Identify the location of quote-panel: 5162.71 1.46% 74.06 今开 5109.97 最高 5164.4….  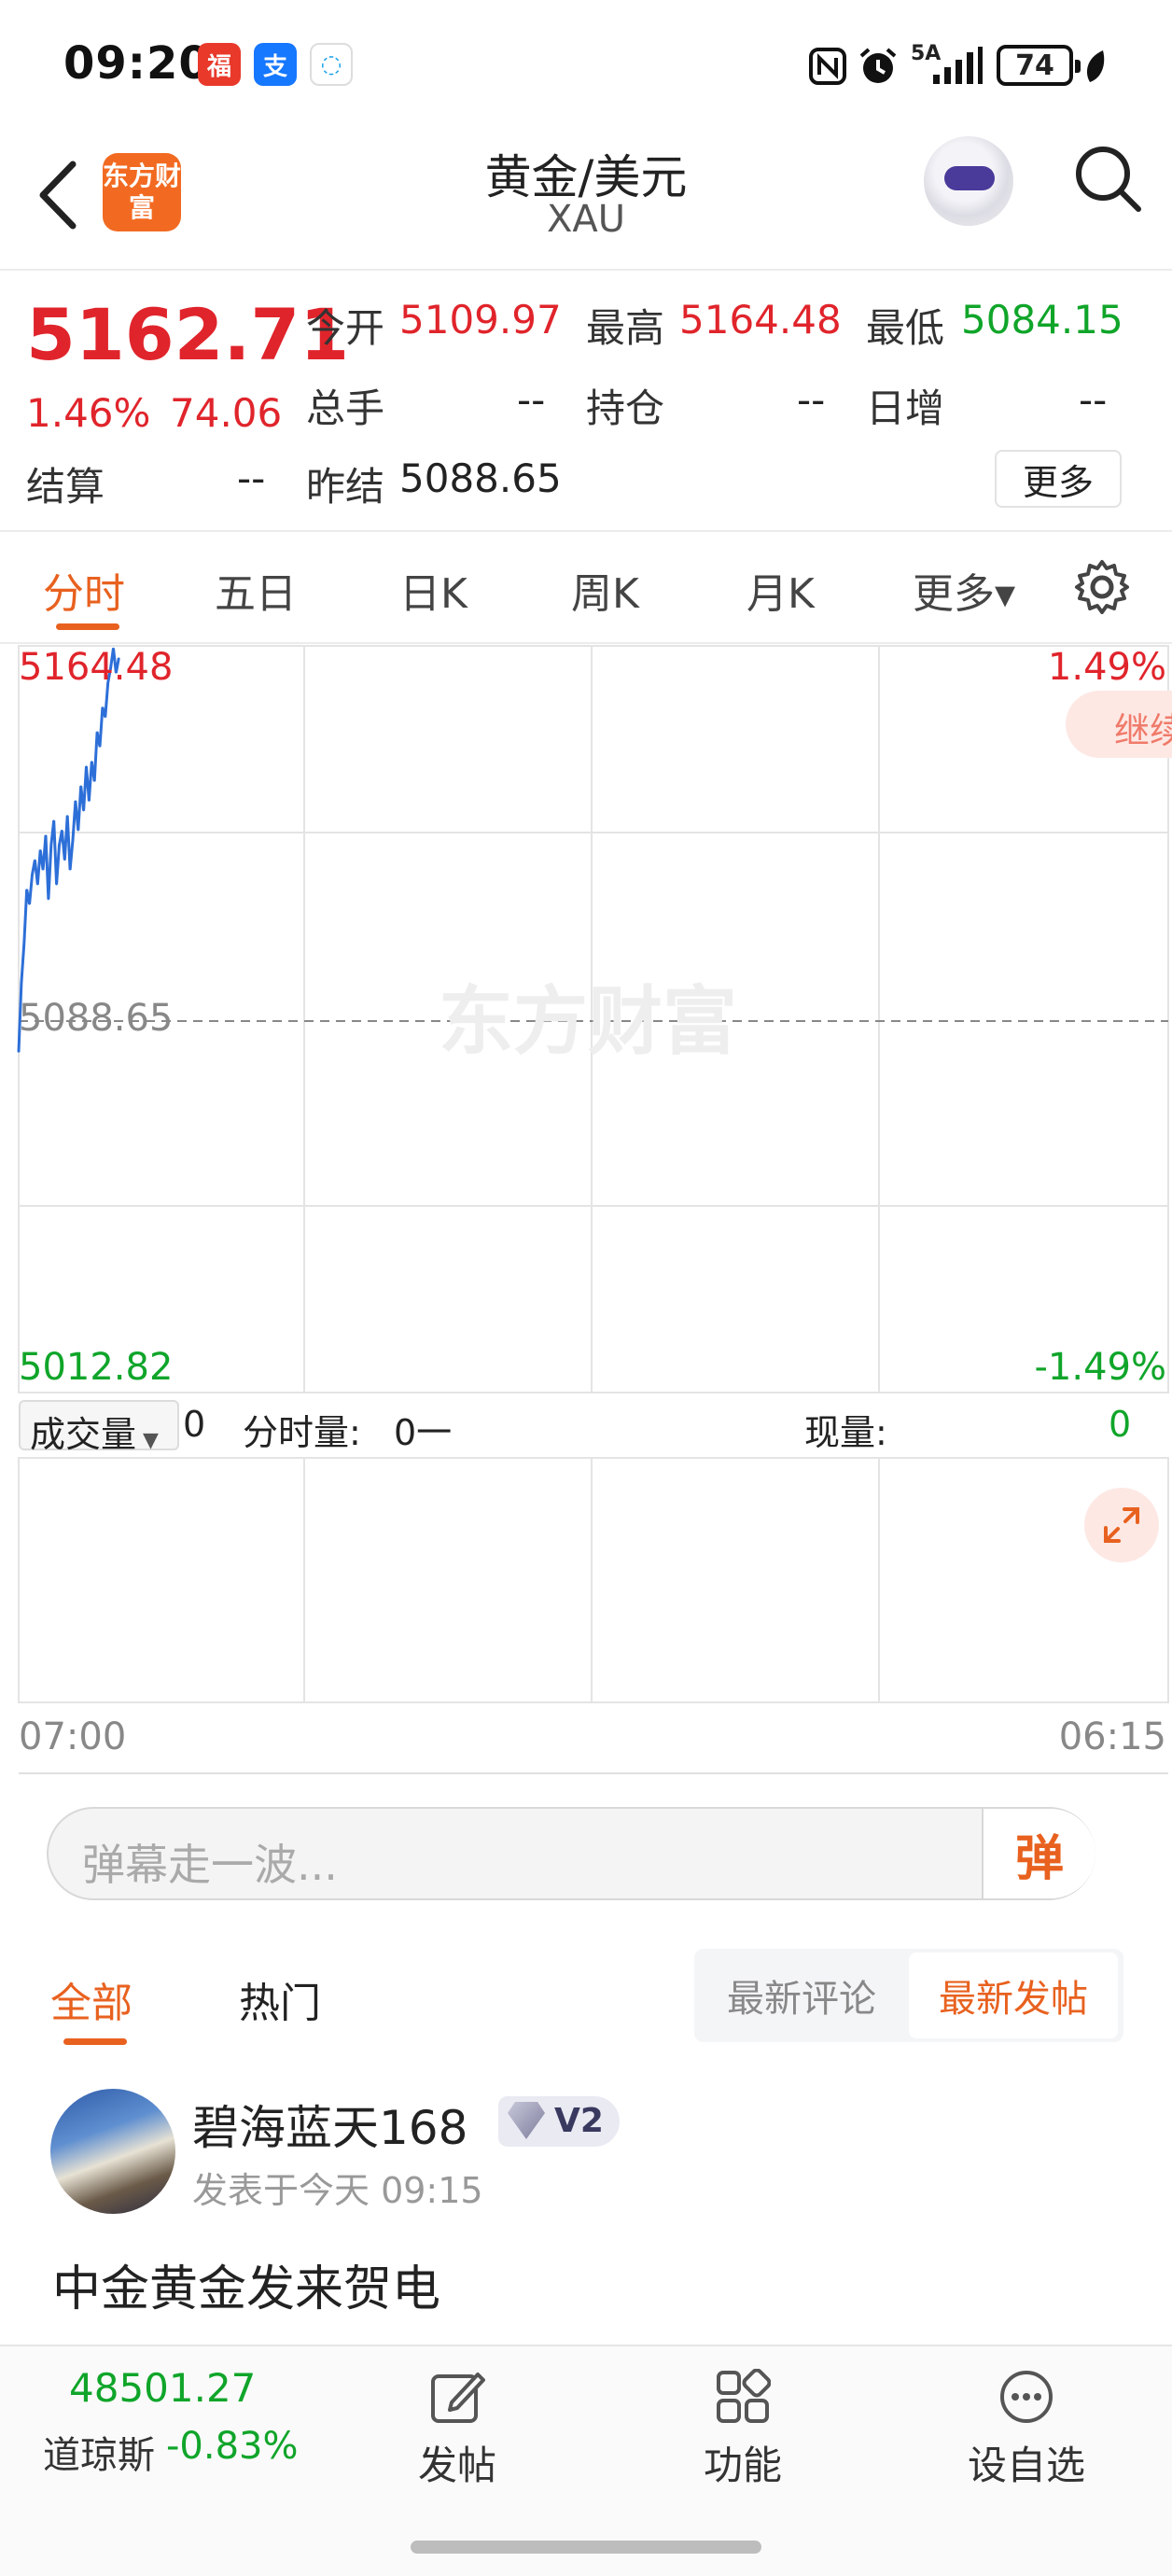
(586, 402).